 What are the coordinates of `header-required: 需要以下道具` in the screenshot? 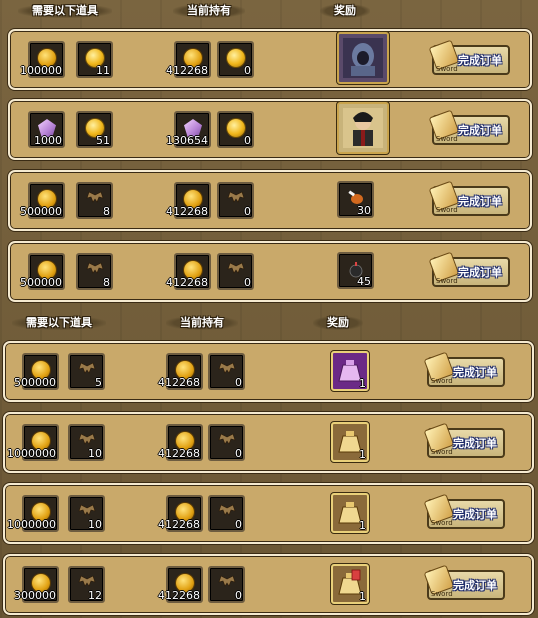 It's located at (59, 323).